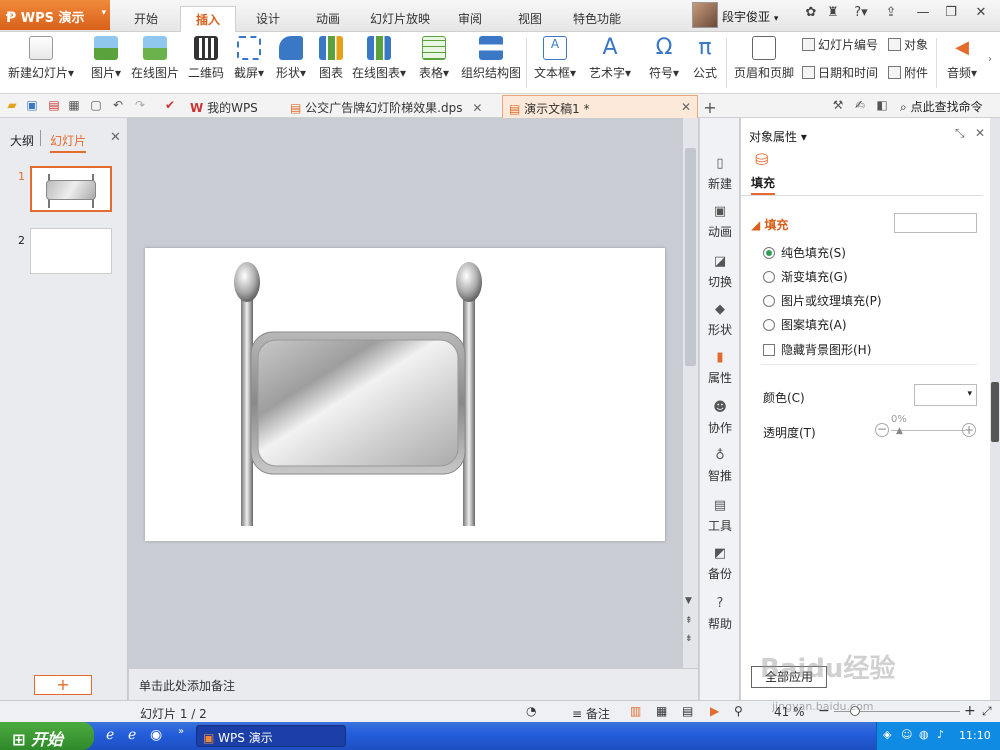 This screenshot has height=750, width=1000. I want to click on browser-360-icon: ◉, so click(156, 735).